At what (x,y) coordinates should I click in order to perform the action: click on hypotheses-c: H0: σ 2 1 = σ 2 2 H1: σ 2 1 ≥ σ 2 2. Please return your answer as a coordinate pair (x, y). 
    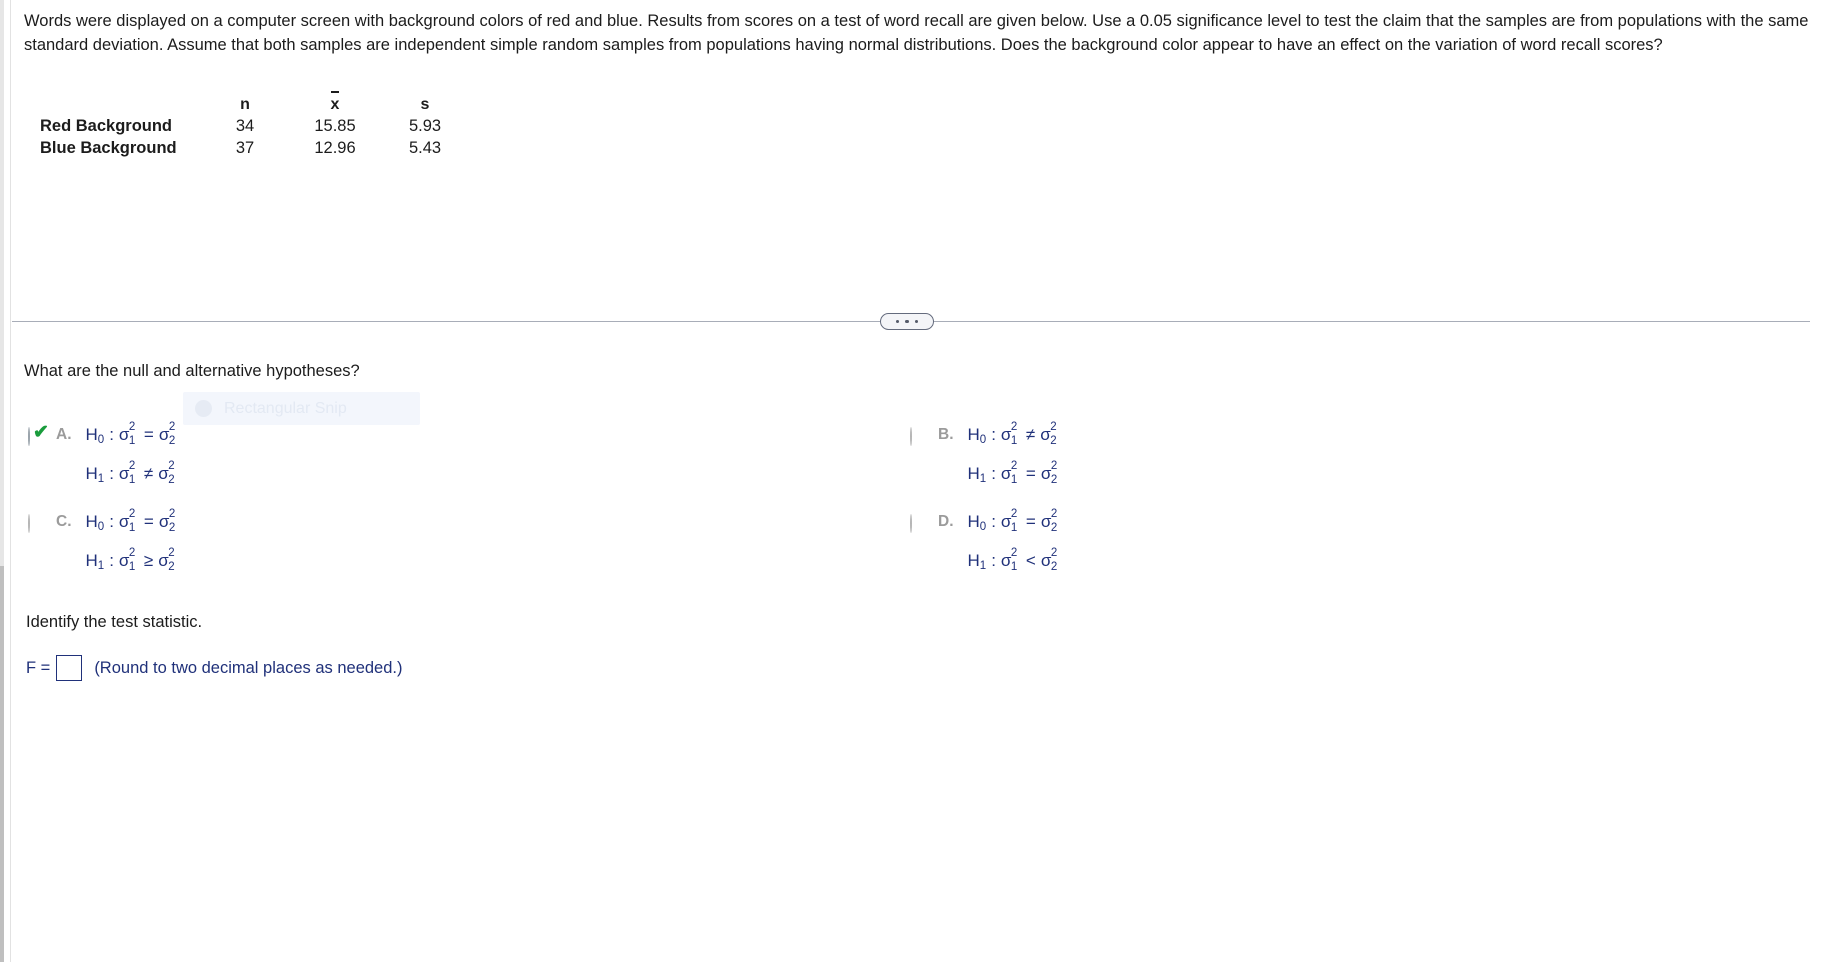
    Looking at the image, I should click on (132, 544).